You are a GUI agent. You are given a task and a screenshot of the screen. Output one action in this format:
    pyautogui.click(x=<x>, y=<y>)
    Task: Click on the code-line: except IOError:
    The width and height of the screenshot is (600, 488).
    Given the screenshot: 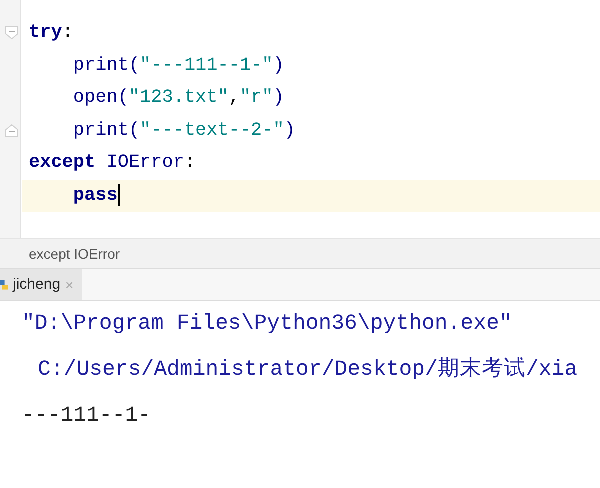 What is the action you would take?
    pyautogui.click(x=112, y=163)
    